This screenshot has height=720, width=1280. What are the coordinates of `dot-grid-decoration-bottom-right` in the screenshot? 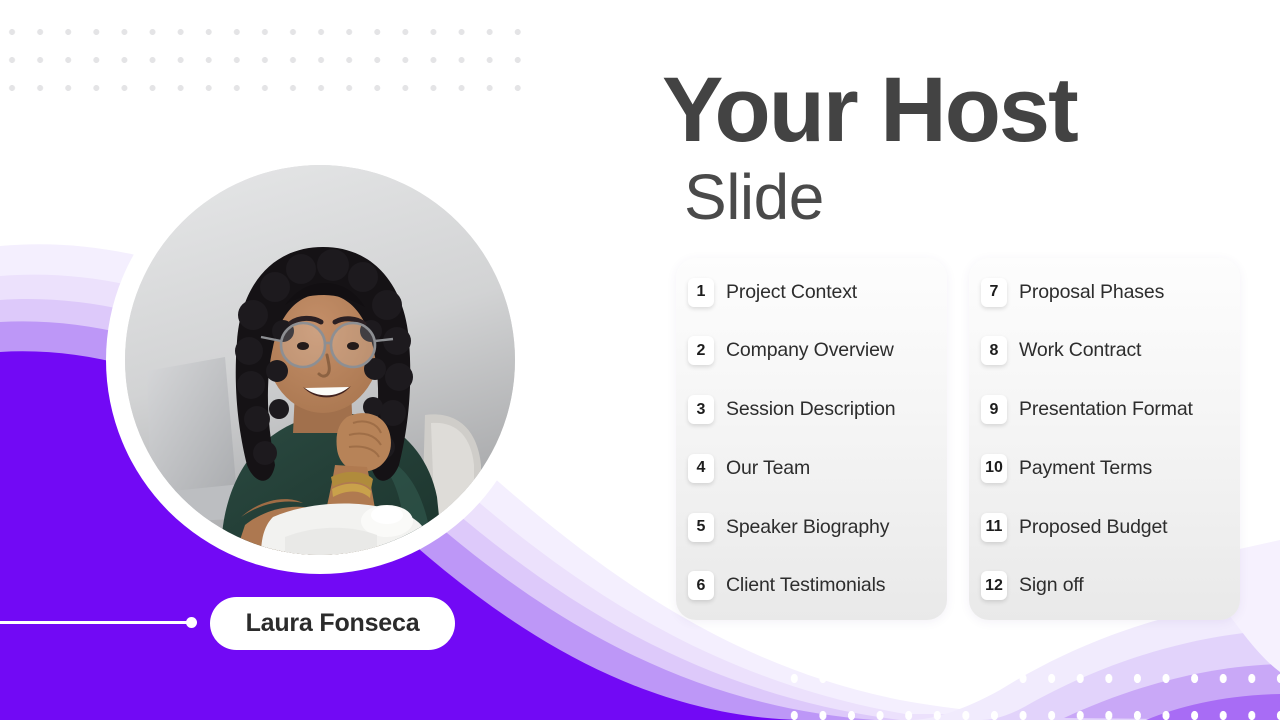 It's located at (1030, 688).